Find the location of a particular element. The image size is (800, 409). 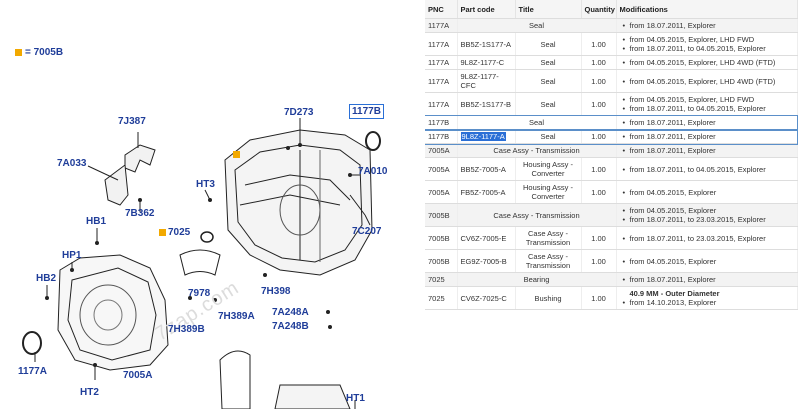

callout-7B362: 7B362 is located at coordinates (139, 213).